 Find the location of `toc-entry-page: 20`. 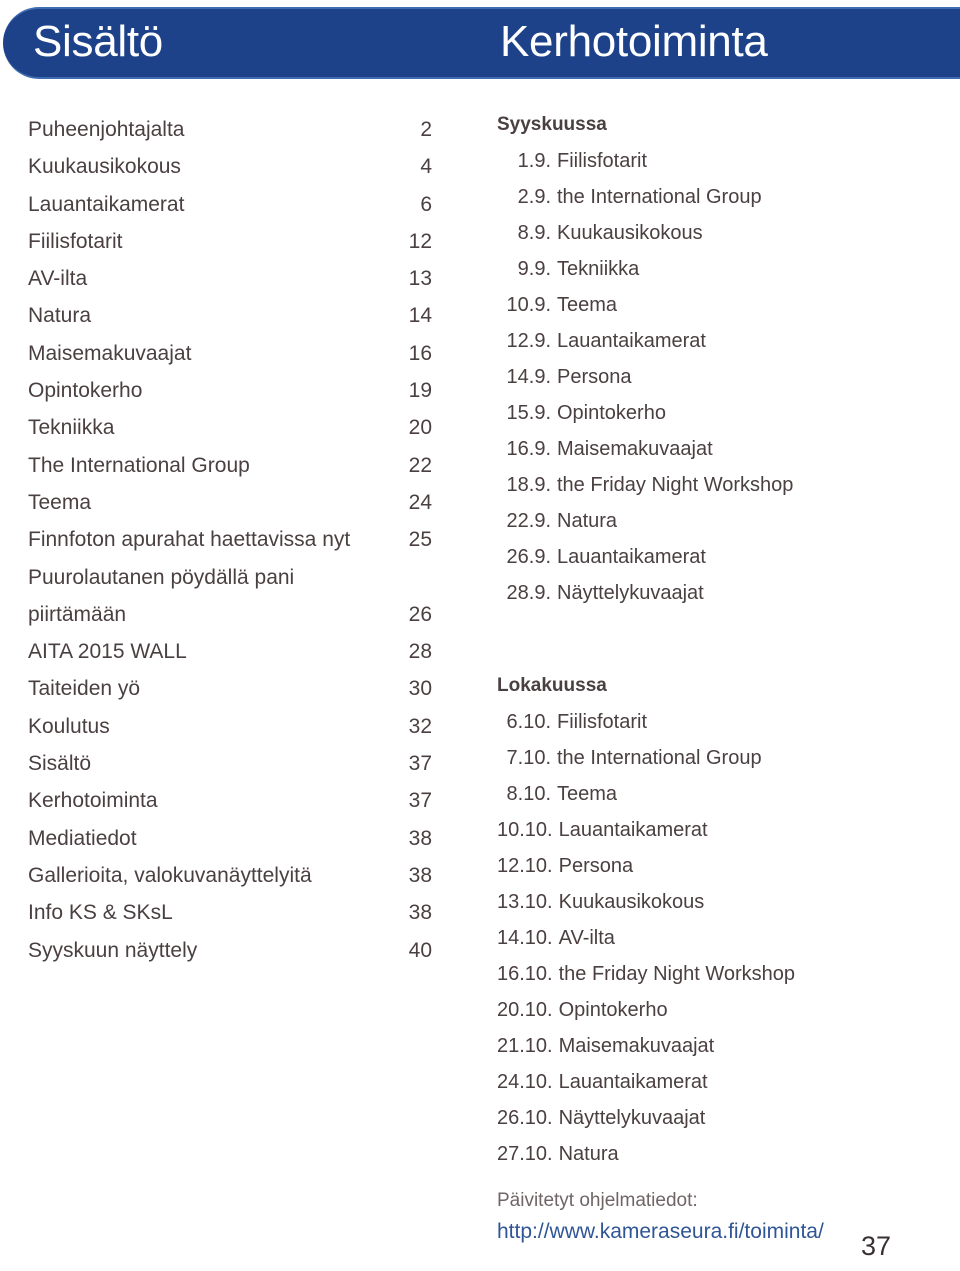

toc-entry-page: 20 is located at coordinates (420, 428).